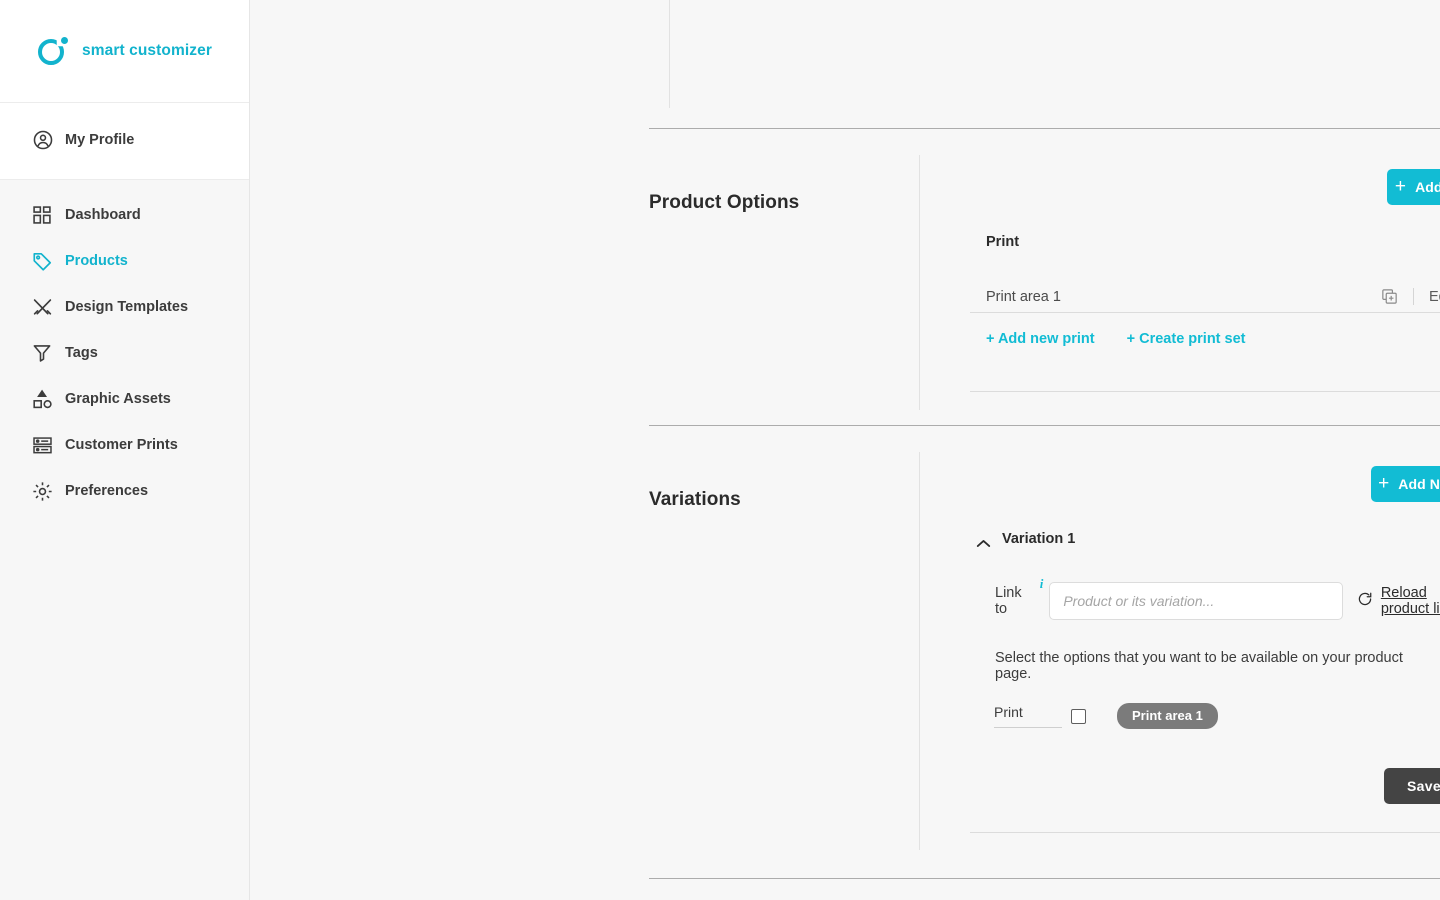 This screenshot has height=900, width=1440. I want to click on section-separator-bottom, so click(1044, 878).